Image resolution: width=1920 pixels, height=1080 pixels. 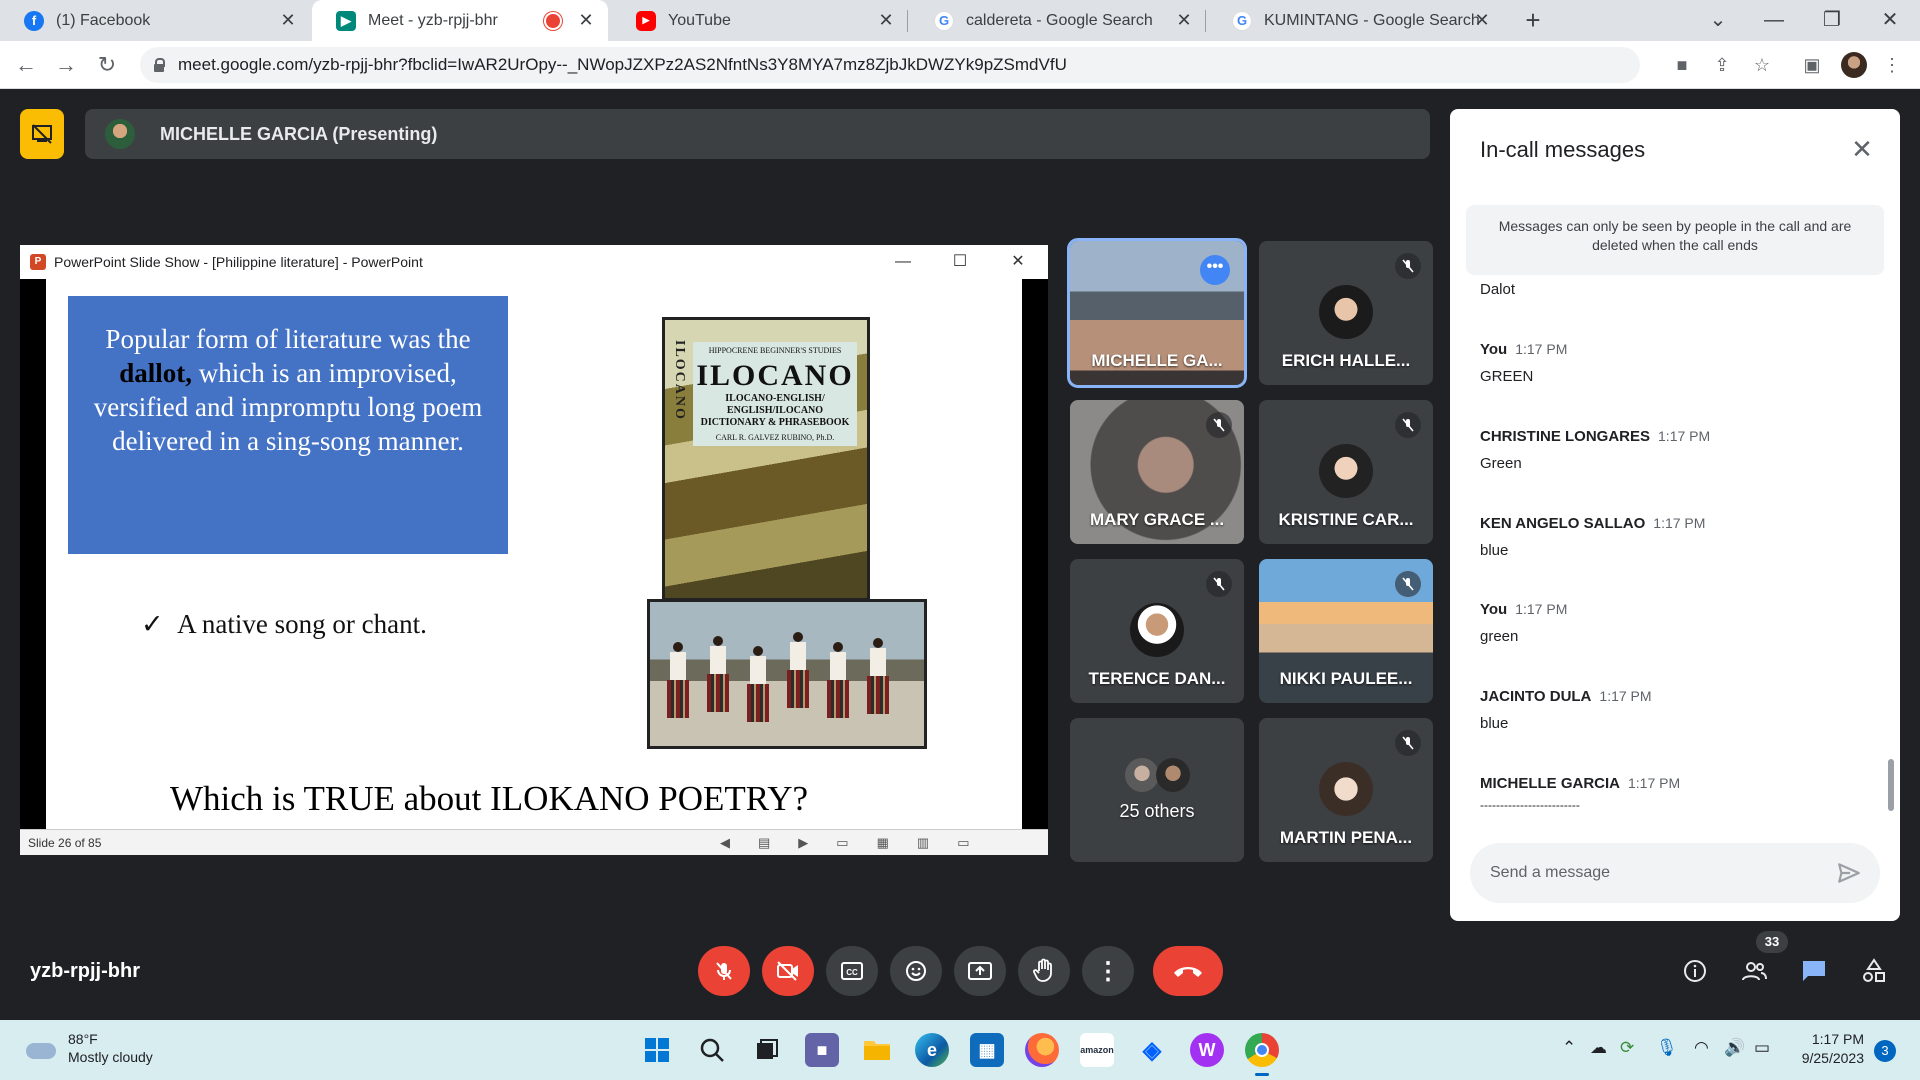 What do you see at coordinates (980, 971) in the screenshot?
I see `present-now-button` at bounding box center [980, 971].